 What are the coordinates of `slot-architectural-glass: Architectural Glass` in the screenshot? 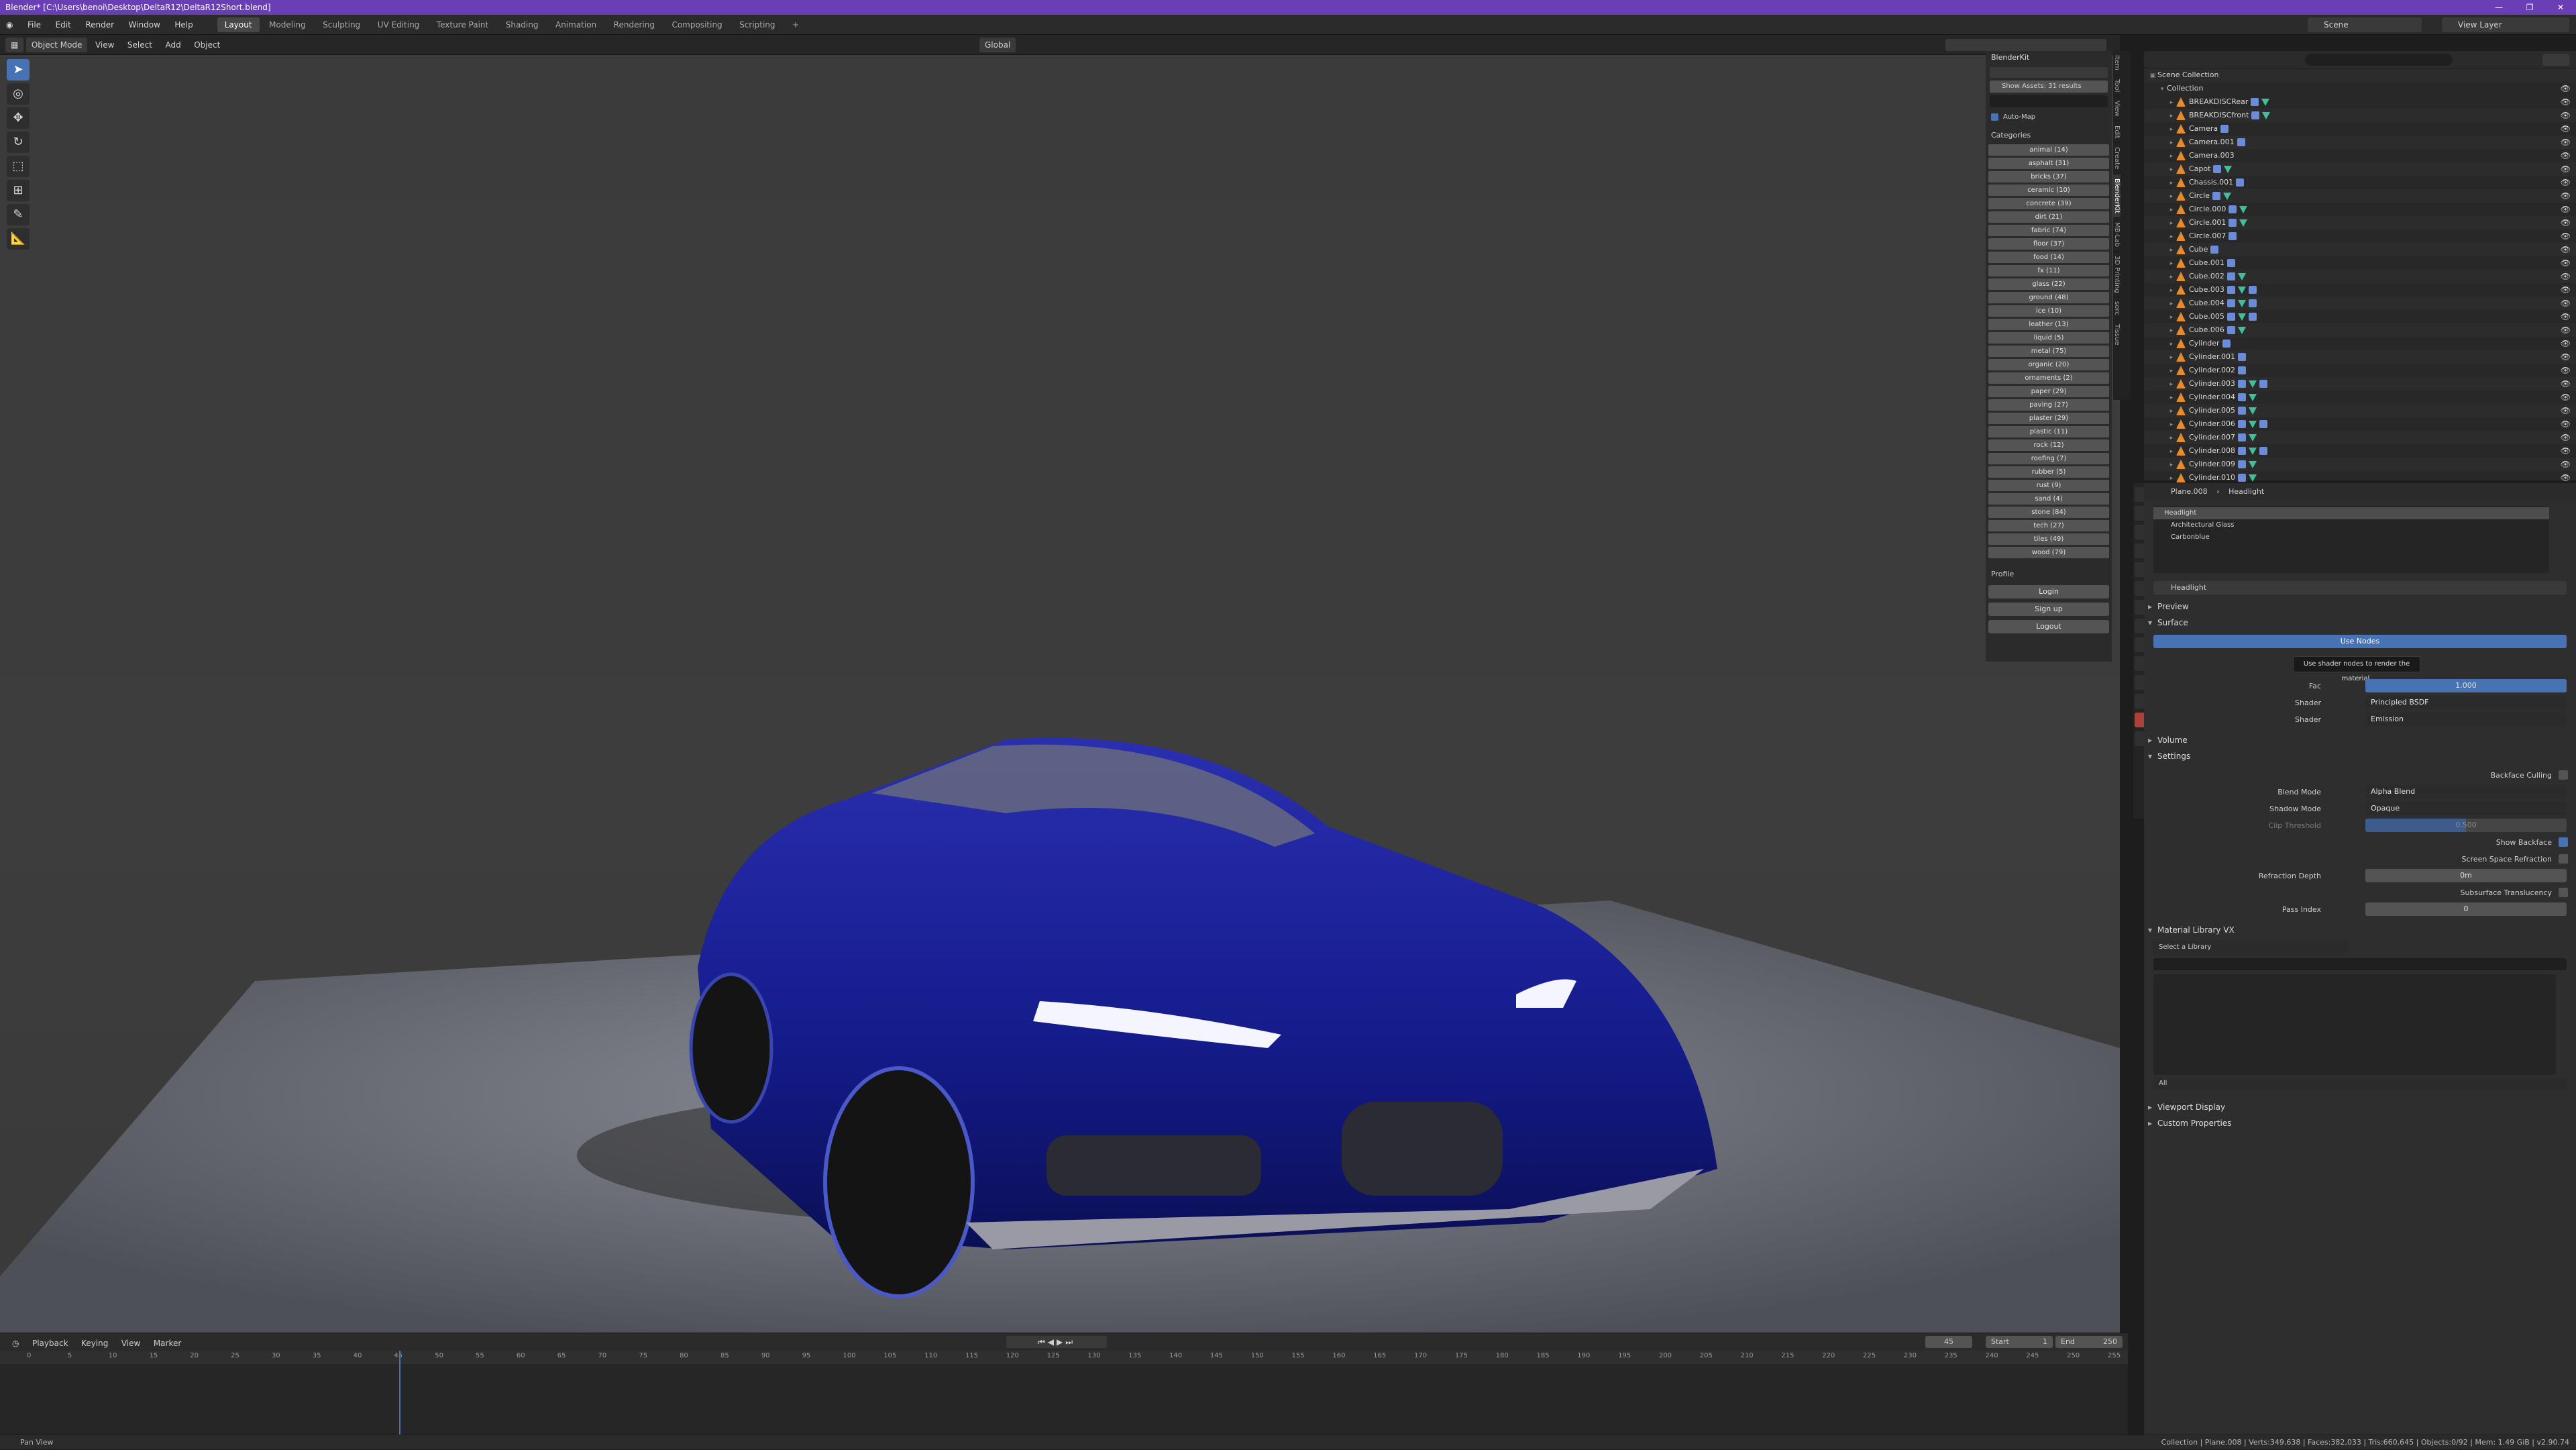 It's located at (2351, 525).